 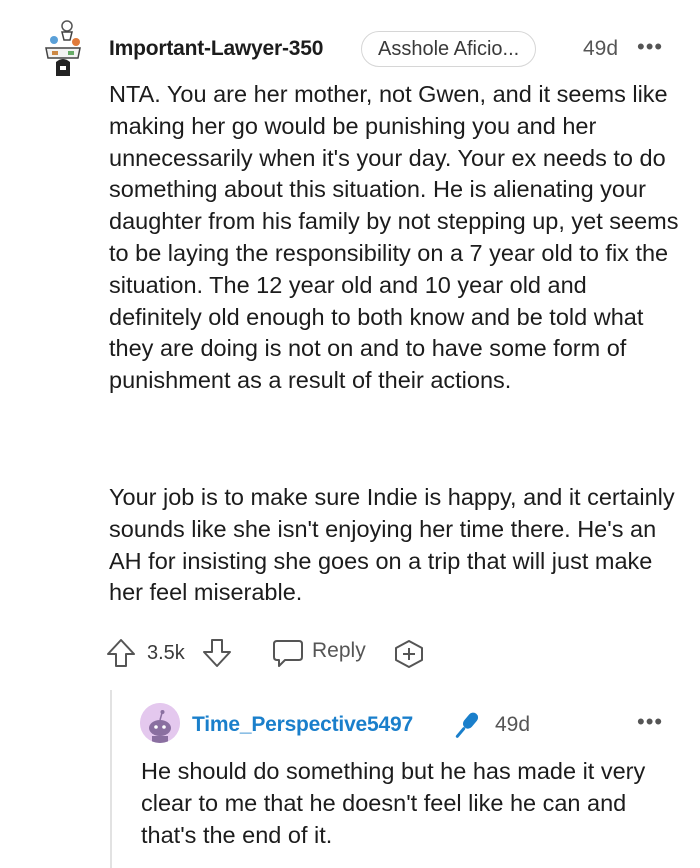 I want to click on thread-line, so click(x=111, y=779).